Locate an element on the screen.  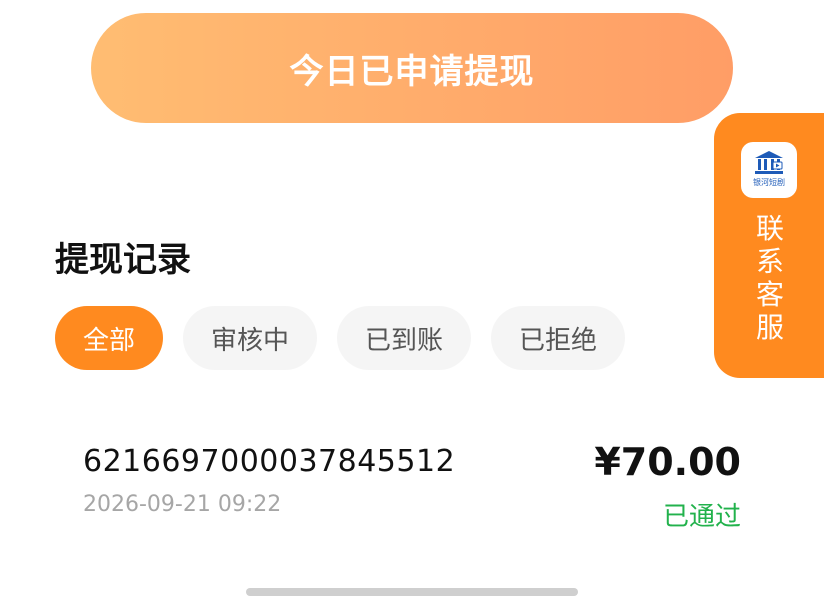
record-amount: ¥70.00 is located at coordinates (667, 462).